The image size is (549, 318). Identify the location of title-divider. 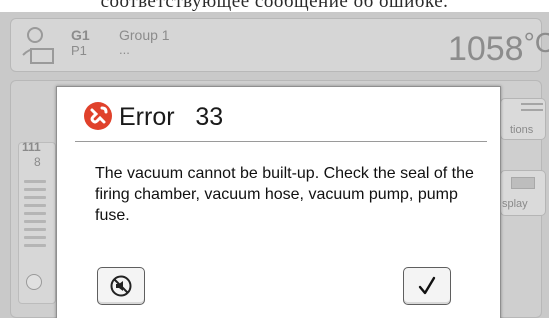
(281, 141).